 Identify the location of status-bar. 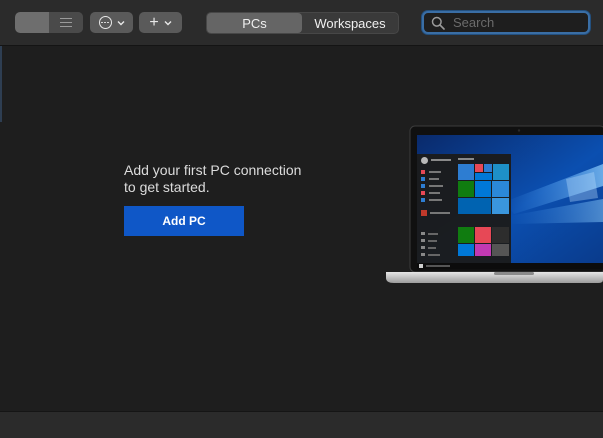
(301, 424).